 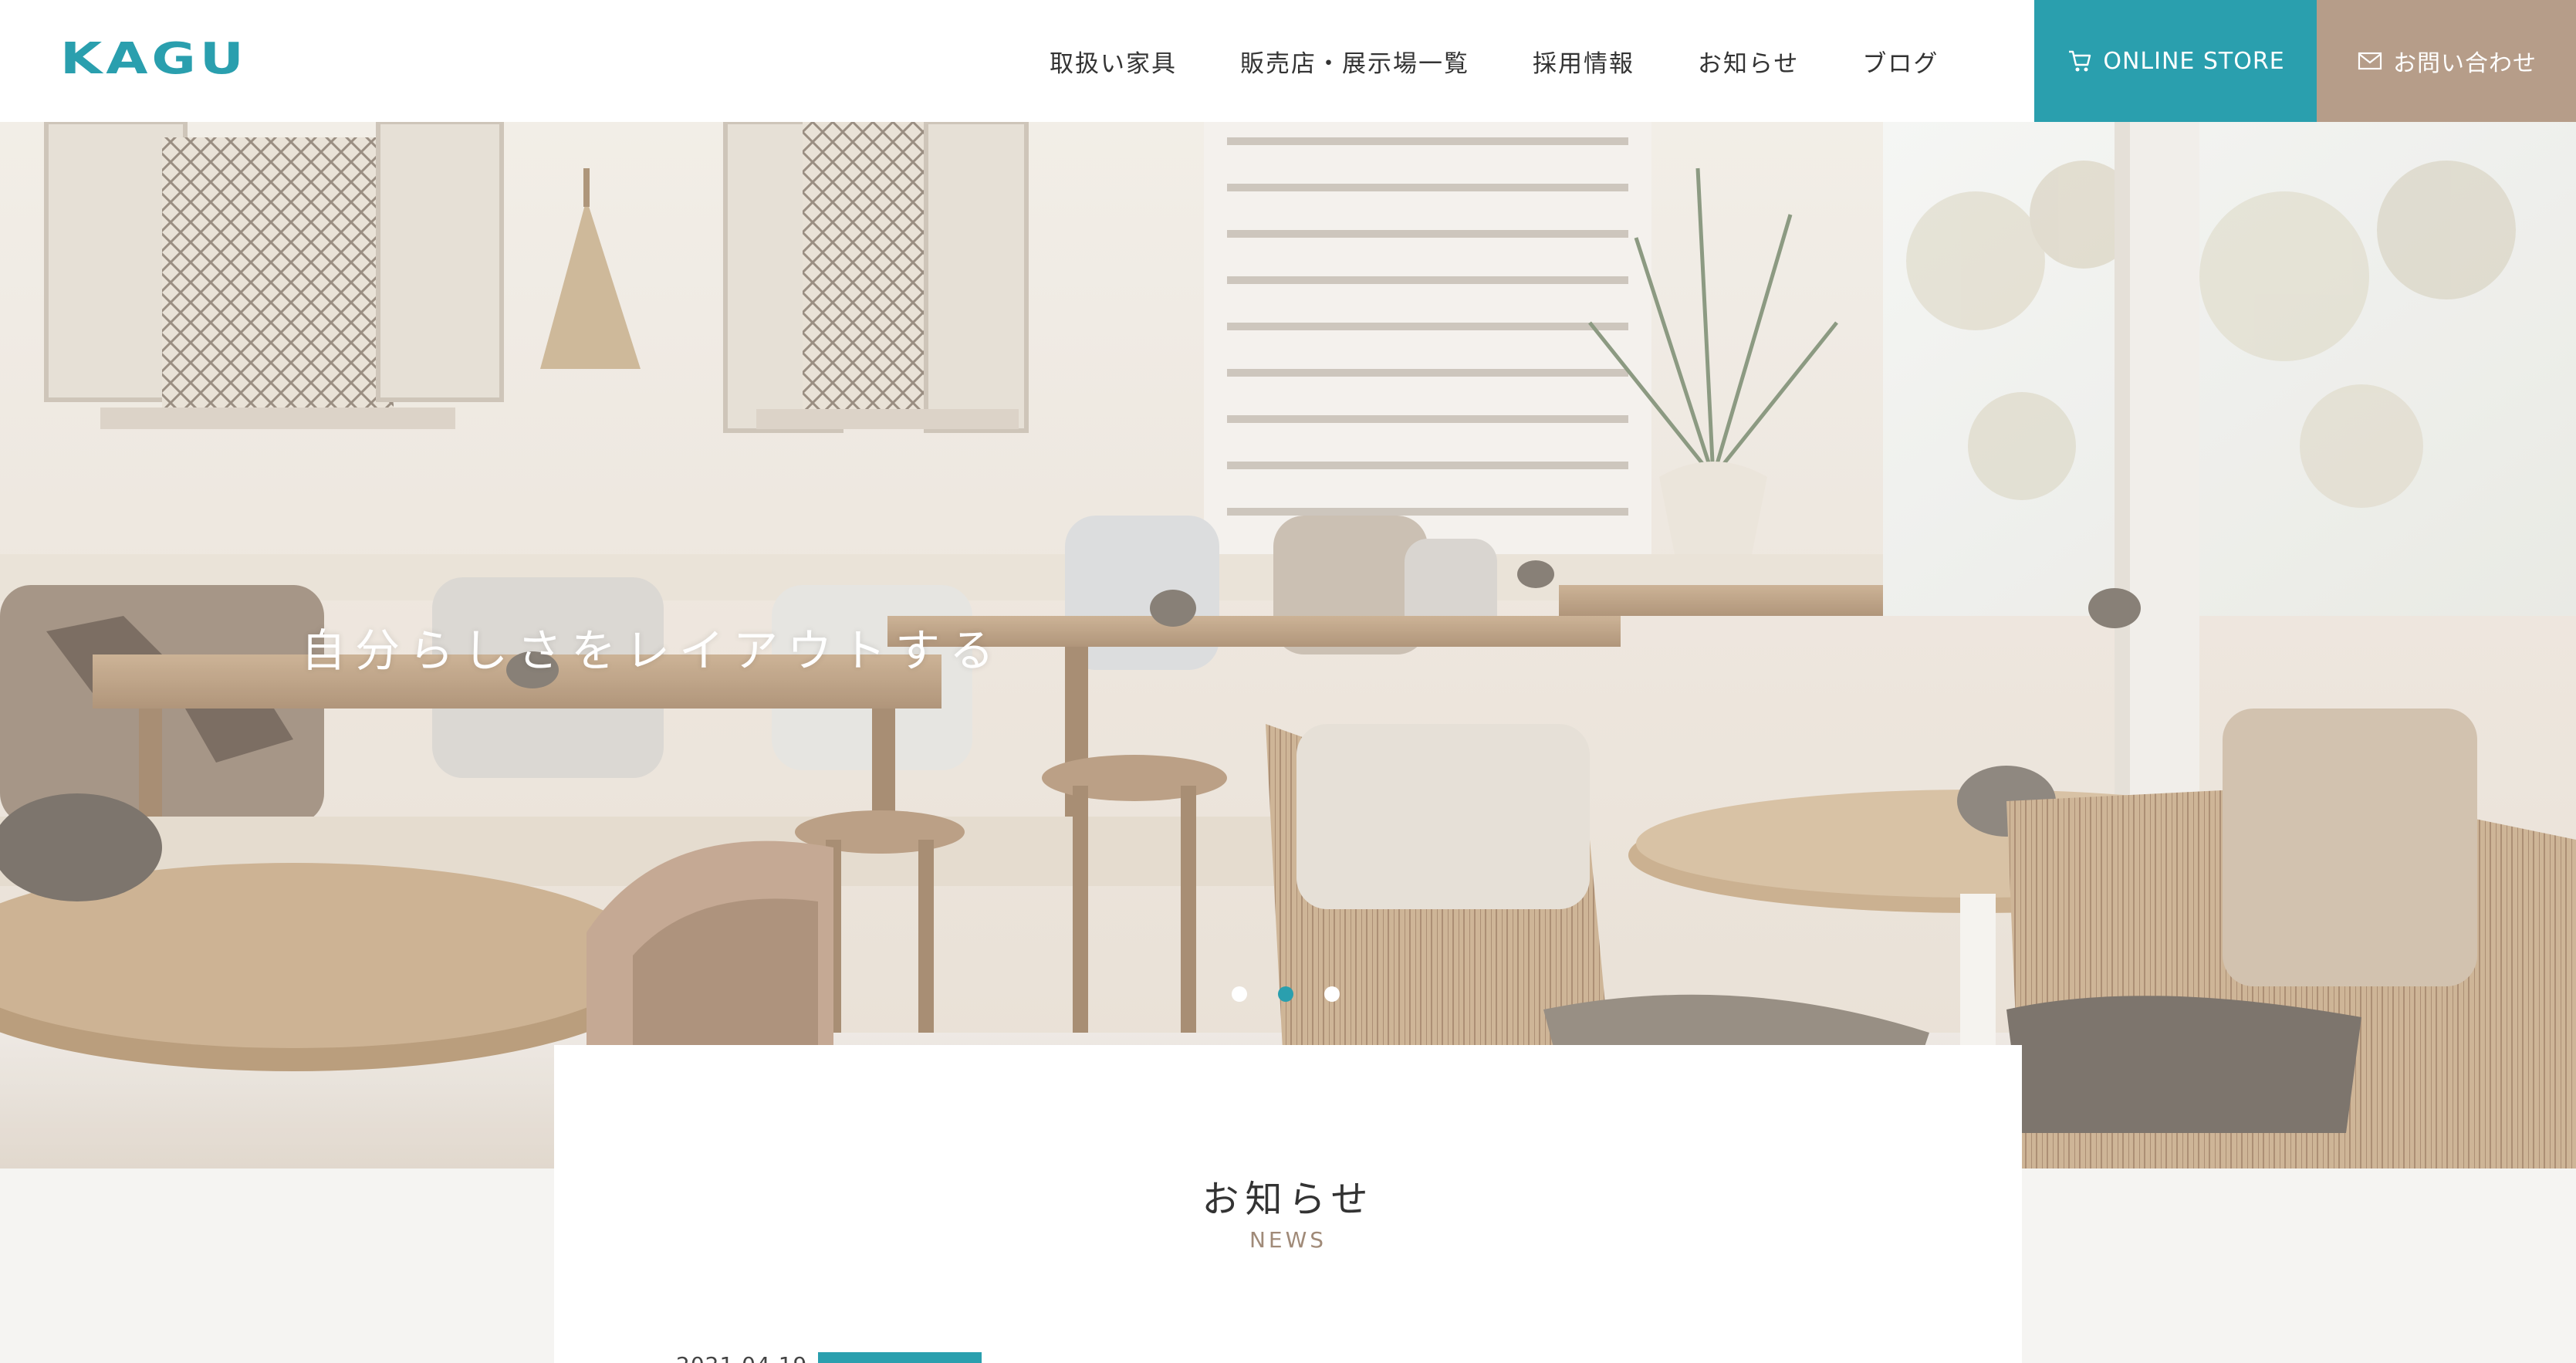 What do you see at coordinates (741, 1357) in the screenshot?
I see `news-item-date: 2021.04.19` at bounding box center [741, 1357].